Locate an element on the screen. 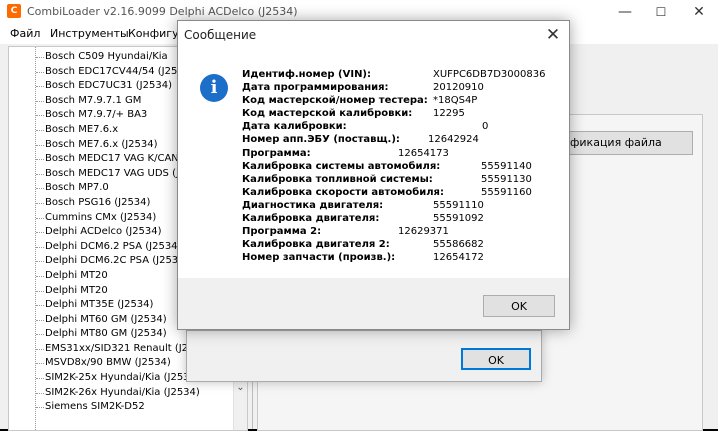  menu-file: Файл is located at coordinates (25, 33).